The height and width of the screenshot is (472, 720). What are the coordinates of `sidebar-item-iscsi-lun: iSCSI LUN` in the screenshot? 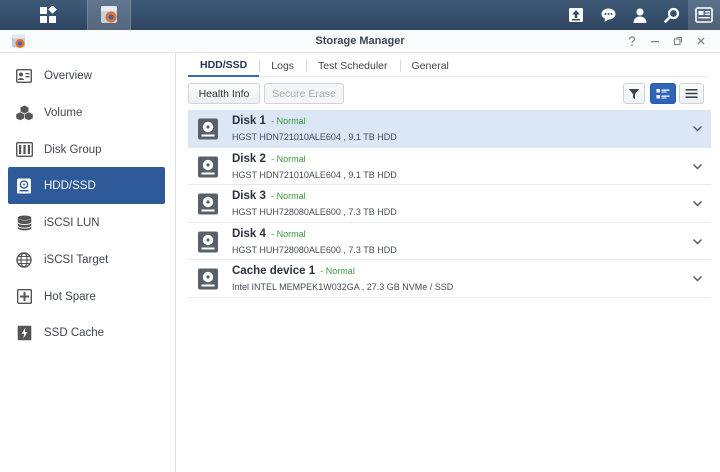 It's located at (86, 222).